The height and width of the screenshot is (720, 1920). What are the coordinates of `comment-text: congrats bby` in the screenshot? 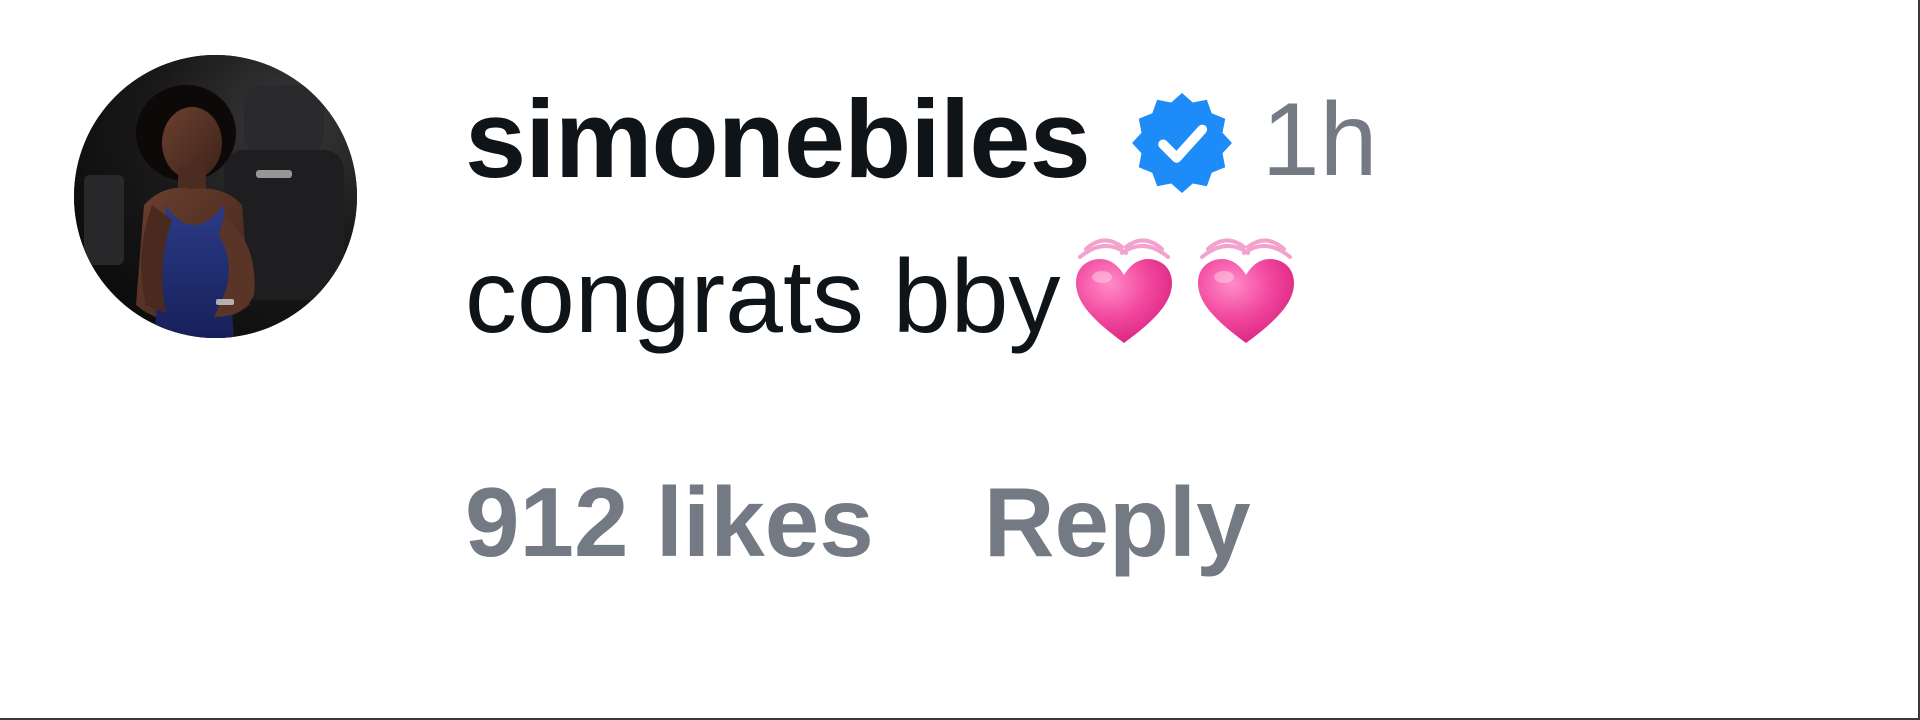 It's located at (763, 297).